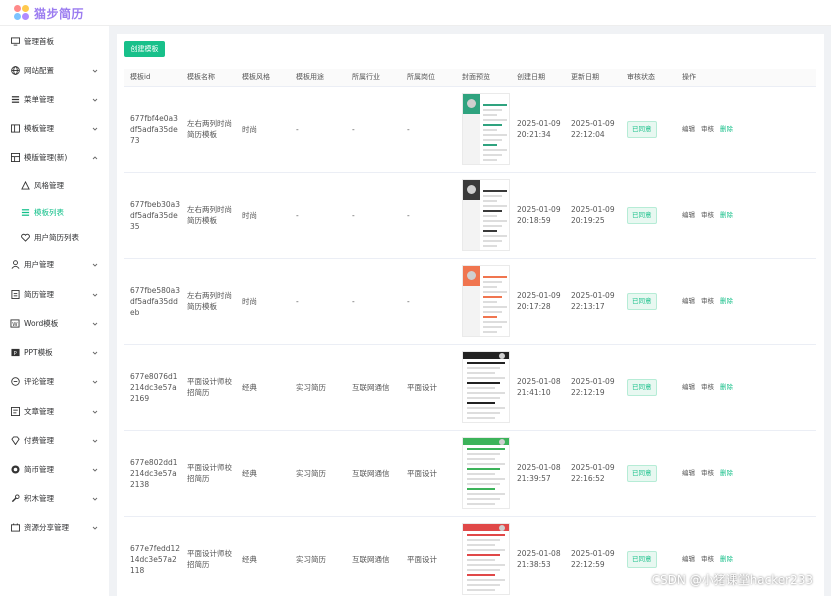 This screenshot has height=596, width=831. Describe the element at coordinates (39, 128) in the screenshot. I see `sidebar-item-label: 模板管理` at that location.